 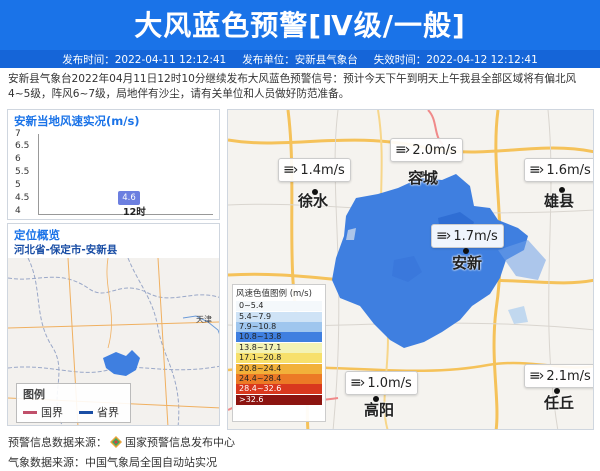 What do you see at coordinates (559, 403) in the screenshot?
I see `station-renqiu-name: 任丘` at bounding box center [559, 403].